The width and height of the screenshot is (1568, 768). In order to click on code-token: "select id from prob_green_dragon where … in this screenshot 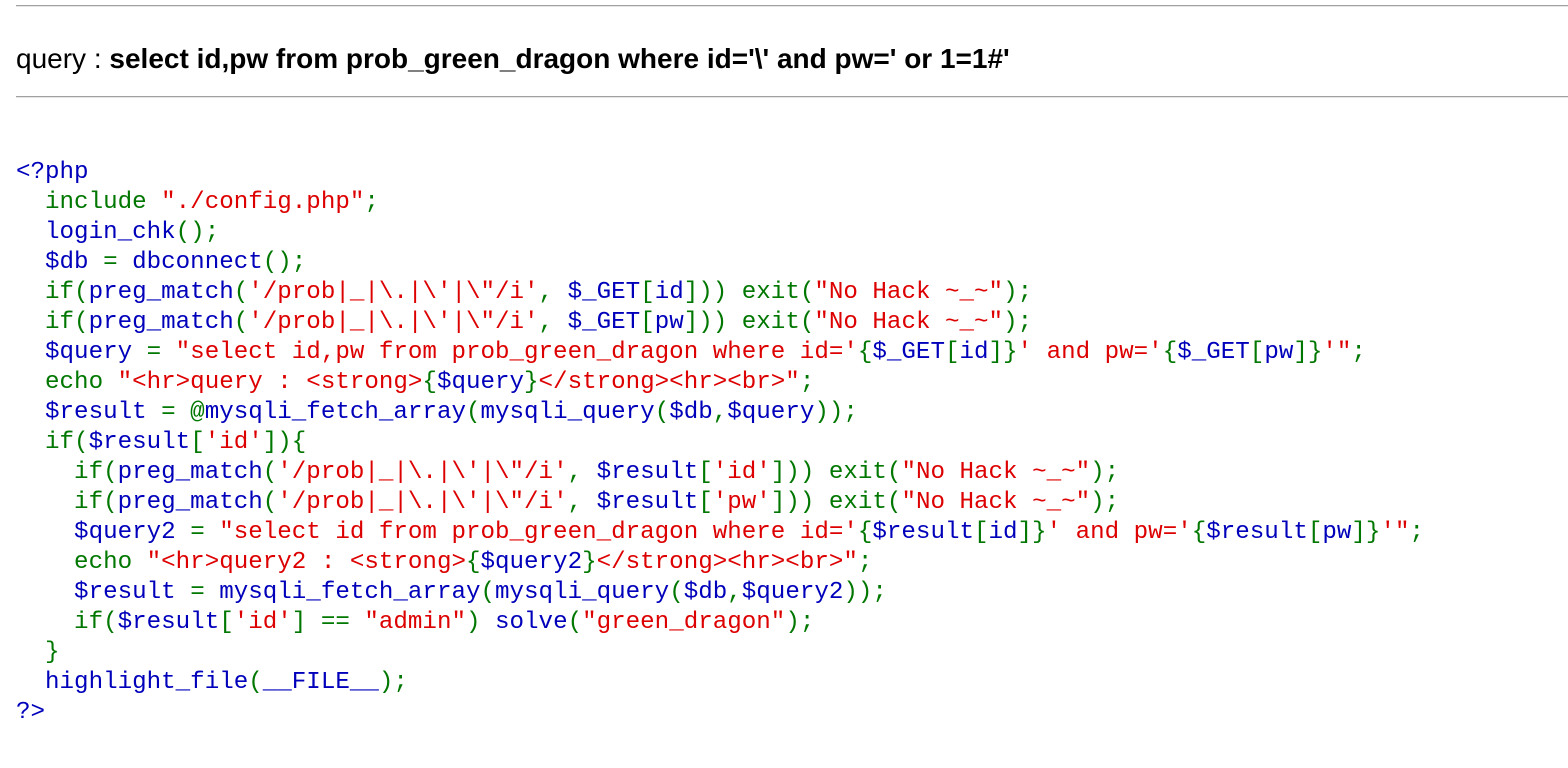, I will do `click(538, 532)`.